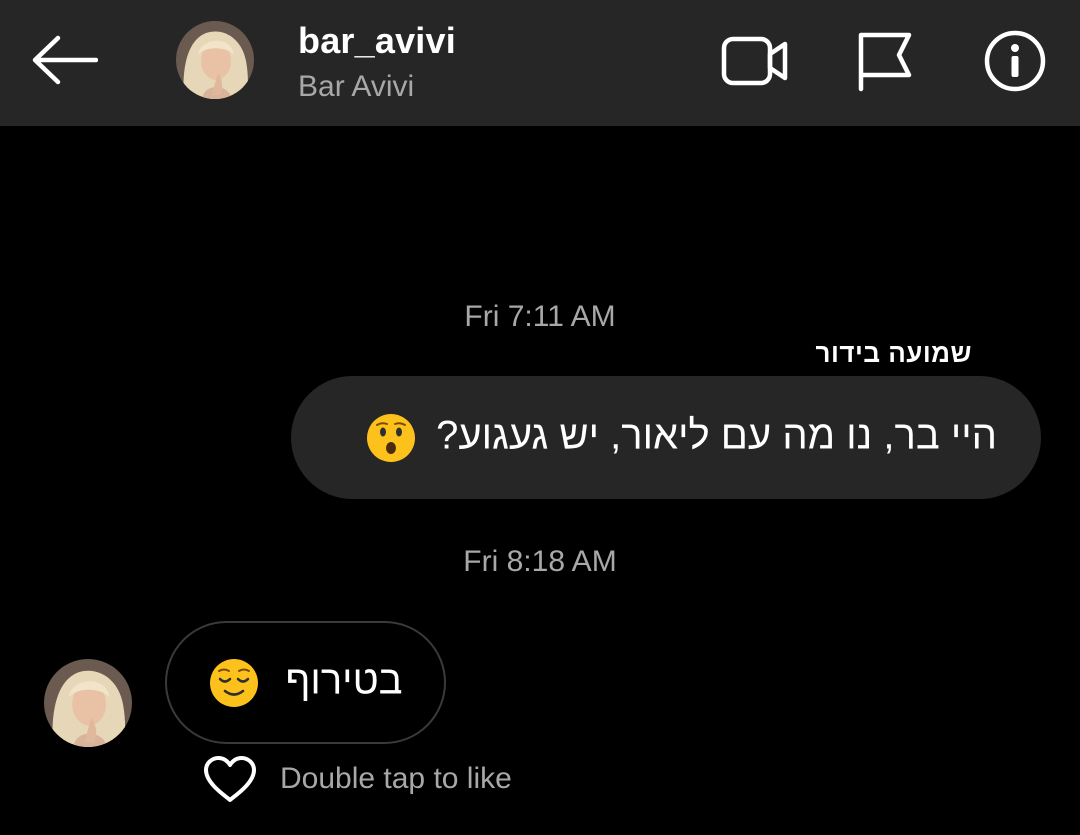 The image size is (1080, 835). I want to click on sender-avatar, so click(88, 703).